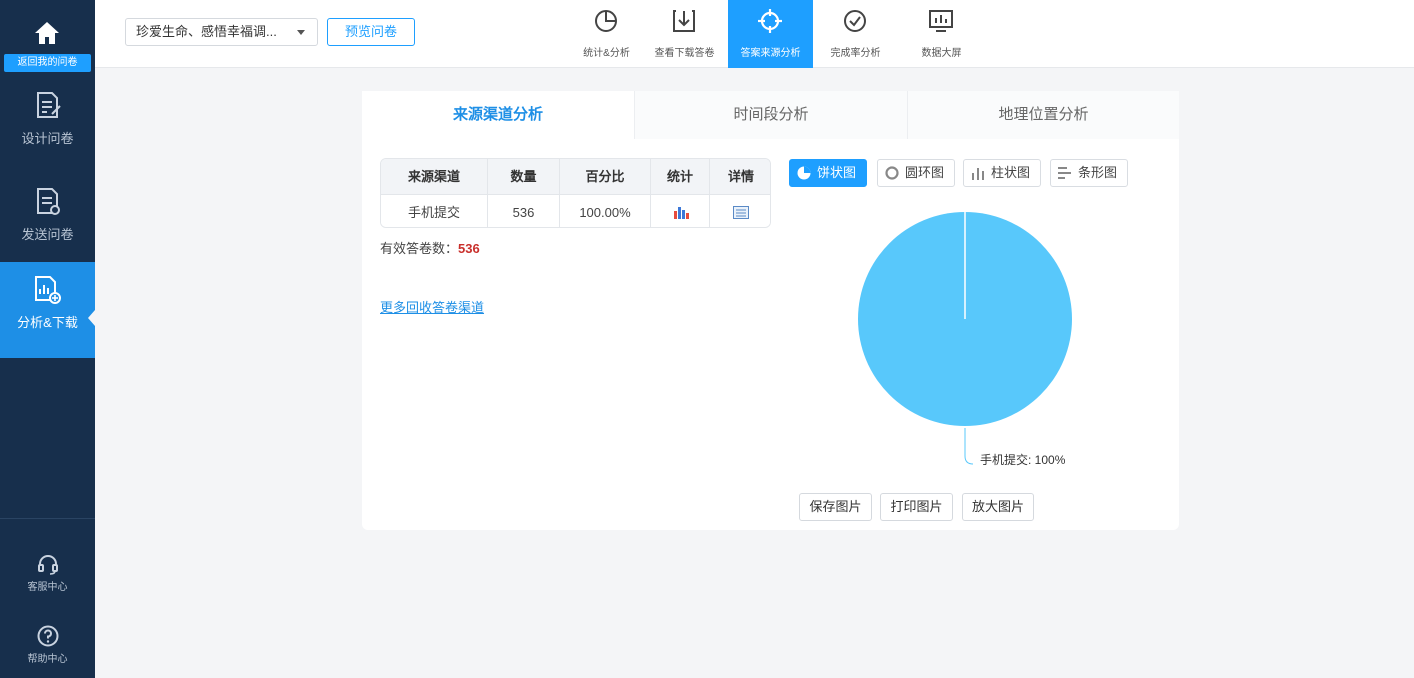 This screenshot has height=678, width=1414. What do you see at coordinates (835, 507) in the screenshot?
I see `save-image-button: 保存图片` at bounding box center [835, 507].